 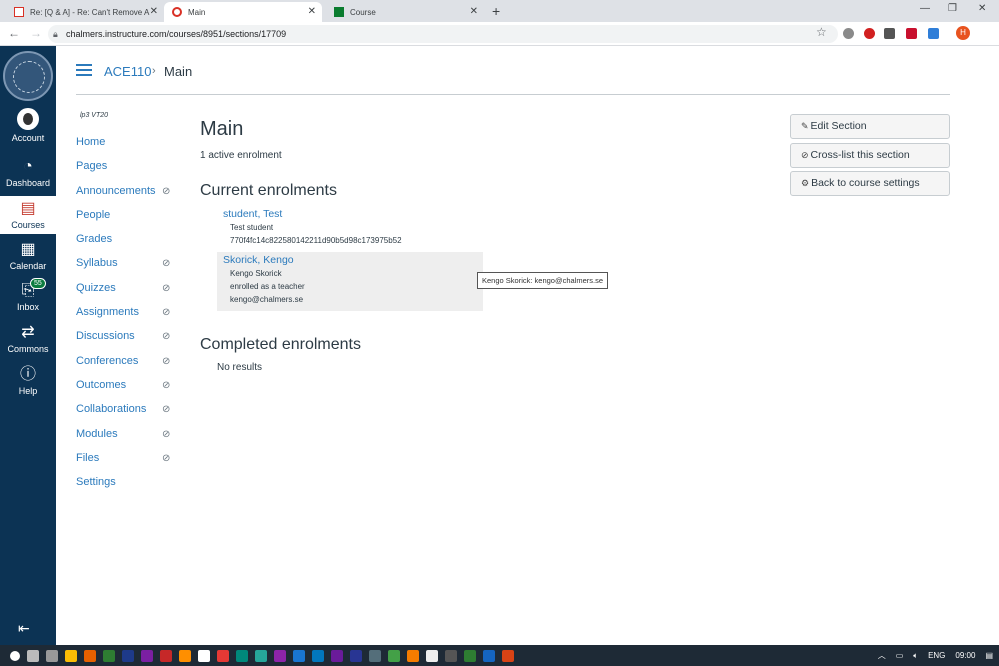 I want to click on windows-start-icon, so click(x=15, y=655).